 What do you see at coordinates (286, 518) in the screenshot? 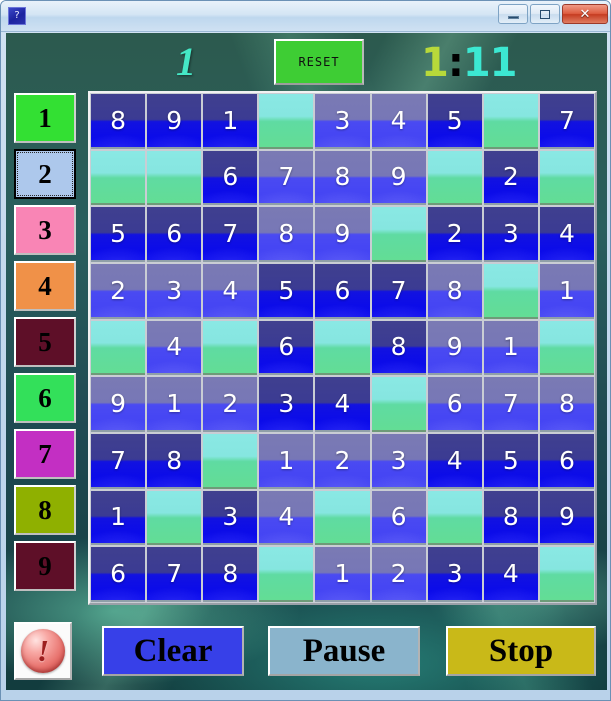
I see `grid-cell-r8c4: 4` at bounding box center [286, 518].